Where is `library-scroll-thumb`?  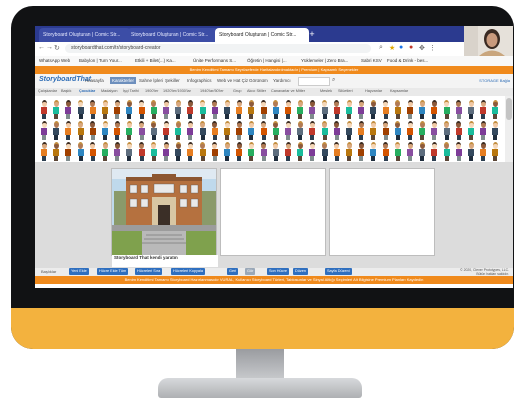 library-scroll-thumb is located at coordinates (509, 109).